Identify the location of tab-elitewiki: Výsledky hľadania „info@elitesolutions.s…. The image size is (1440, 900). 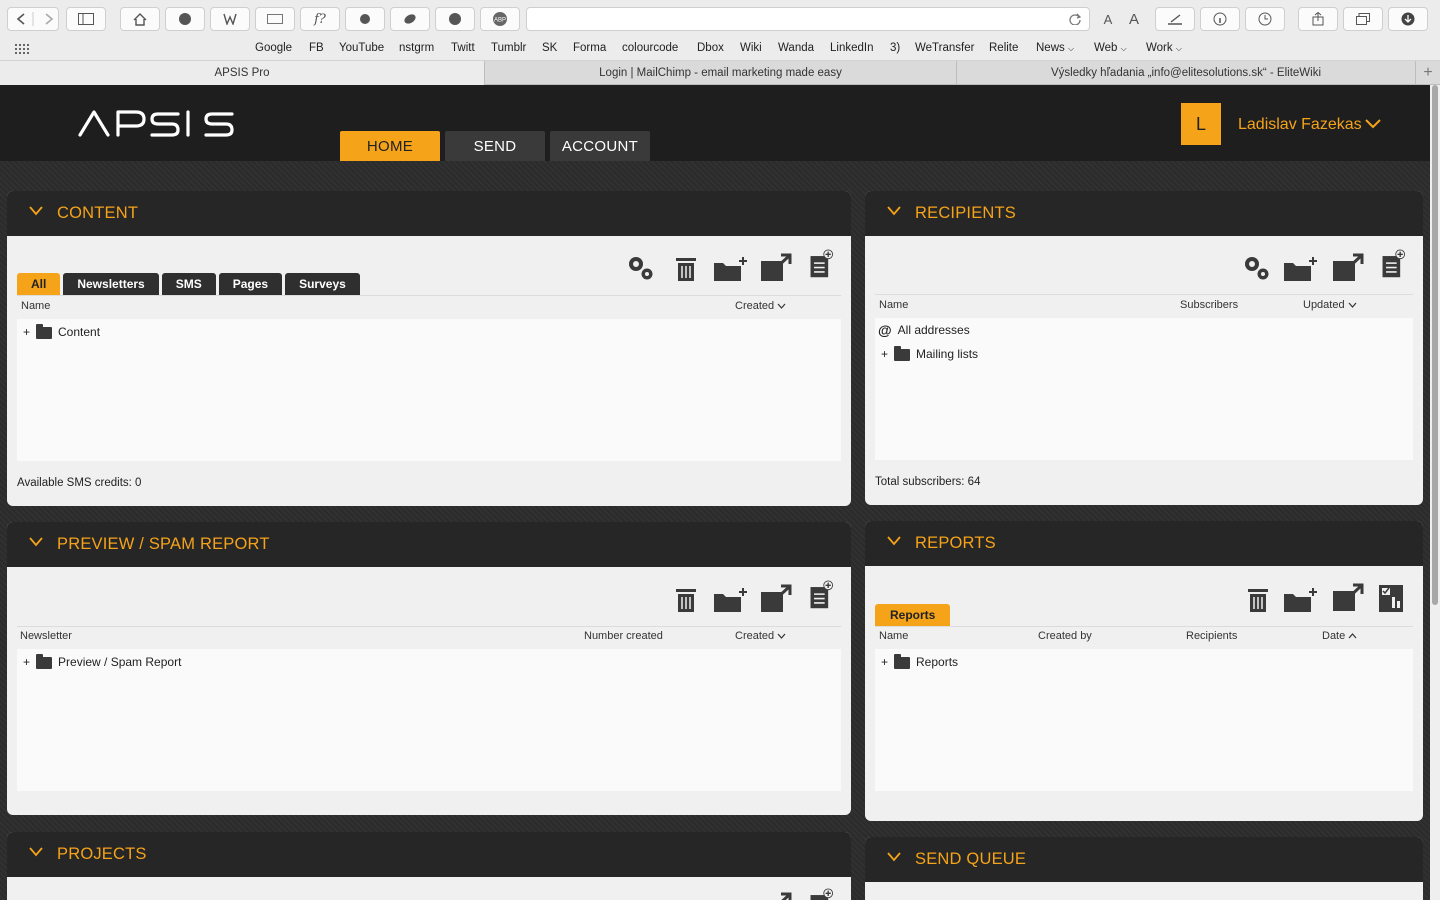
(1186, 73).